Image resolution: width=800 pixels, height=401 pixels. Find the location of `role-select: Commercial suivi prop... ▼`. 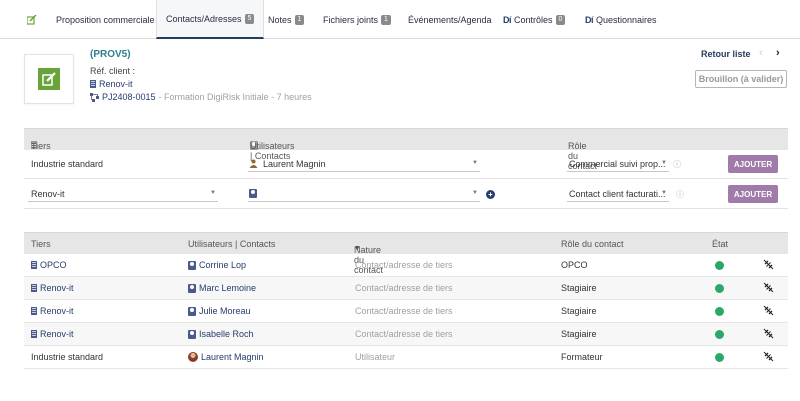

role-select: Commercial suivi prop... ▼ is located at coordinates (618, 164).